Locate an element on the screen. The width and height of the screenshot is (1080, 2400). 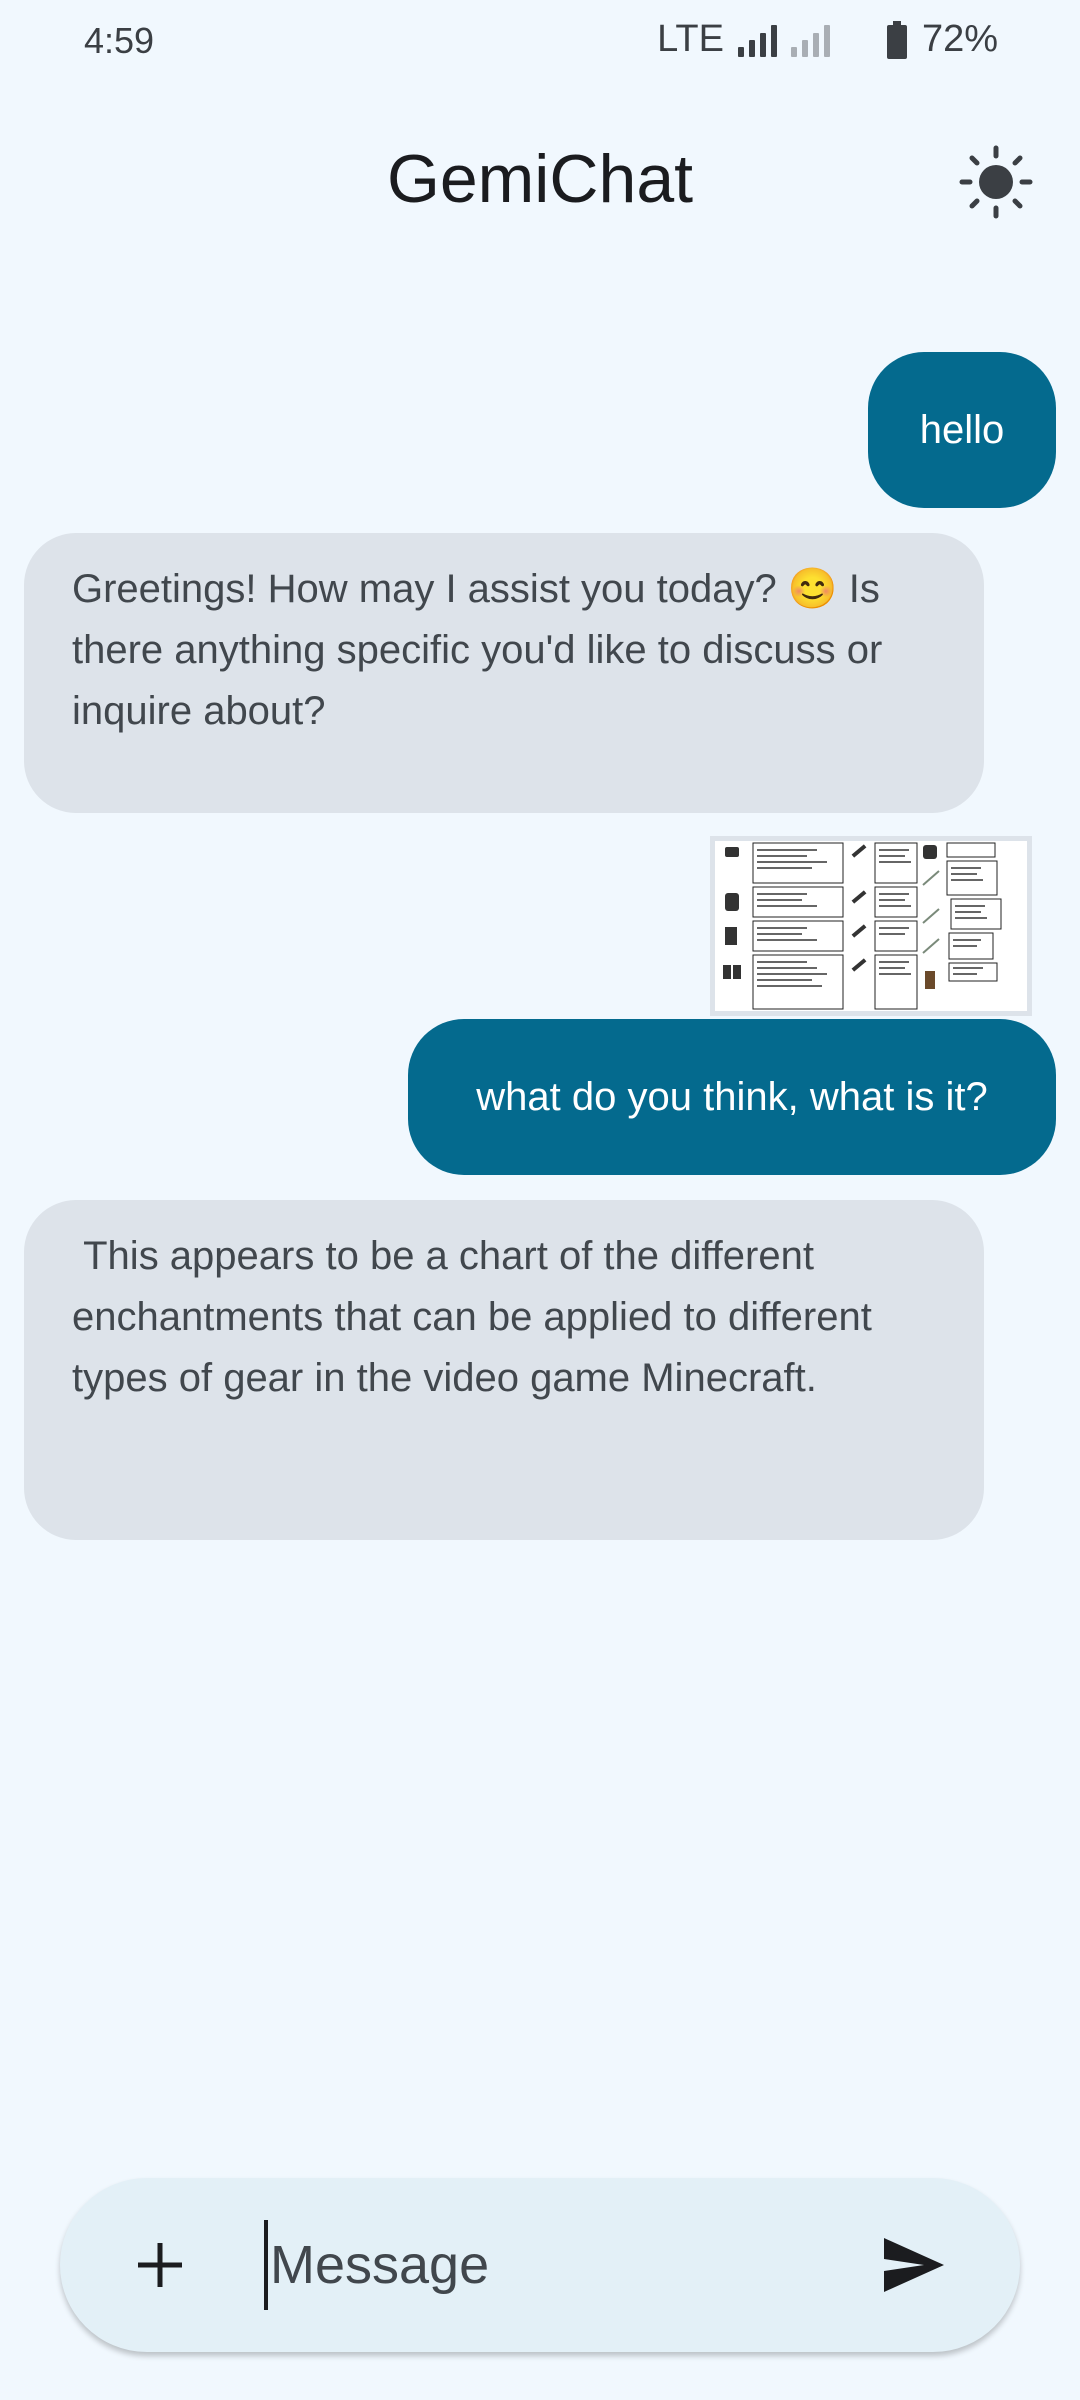
secondary-signal-icon is located at coordinates (810, 40).